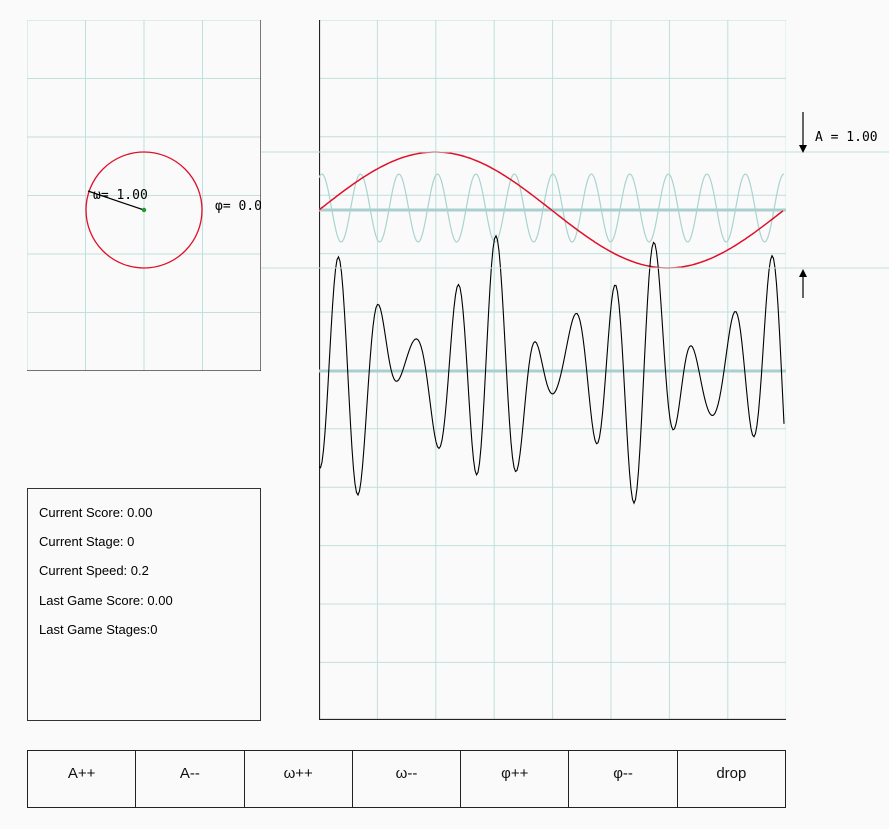 The image size is (889, 829). Describe the element at coordinates (731, 779) in the screenshot. I see `drop-button: drop` at that location.